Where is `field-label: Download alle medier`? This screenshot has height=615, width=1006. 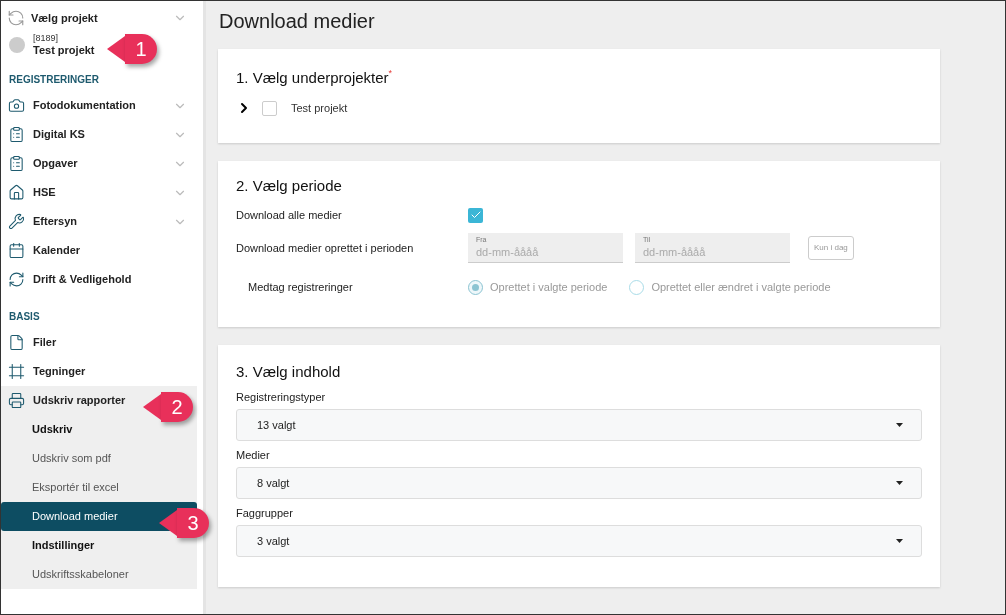 field-label: Download alle medier is located at coordinates (289, 215).